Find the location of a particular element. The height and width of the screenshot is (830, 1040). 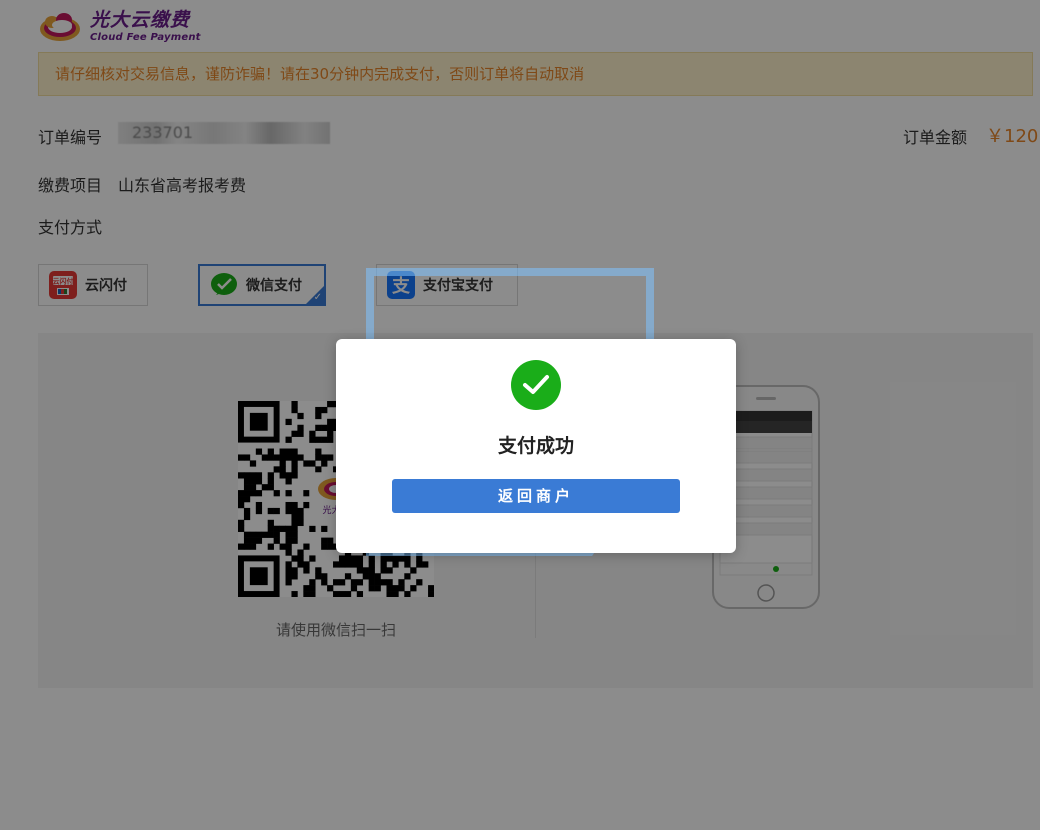

success-check-icon is located at coordinates (536, 385).